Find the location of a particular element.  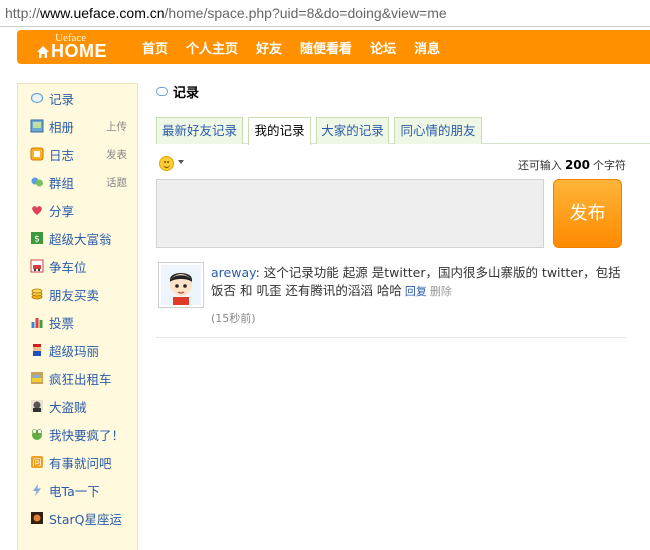

sidebar-item-going-crazy: 我快要疯了！ is located at coordinates (77, 434).